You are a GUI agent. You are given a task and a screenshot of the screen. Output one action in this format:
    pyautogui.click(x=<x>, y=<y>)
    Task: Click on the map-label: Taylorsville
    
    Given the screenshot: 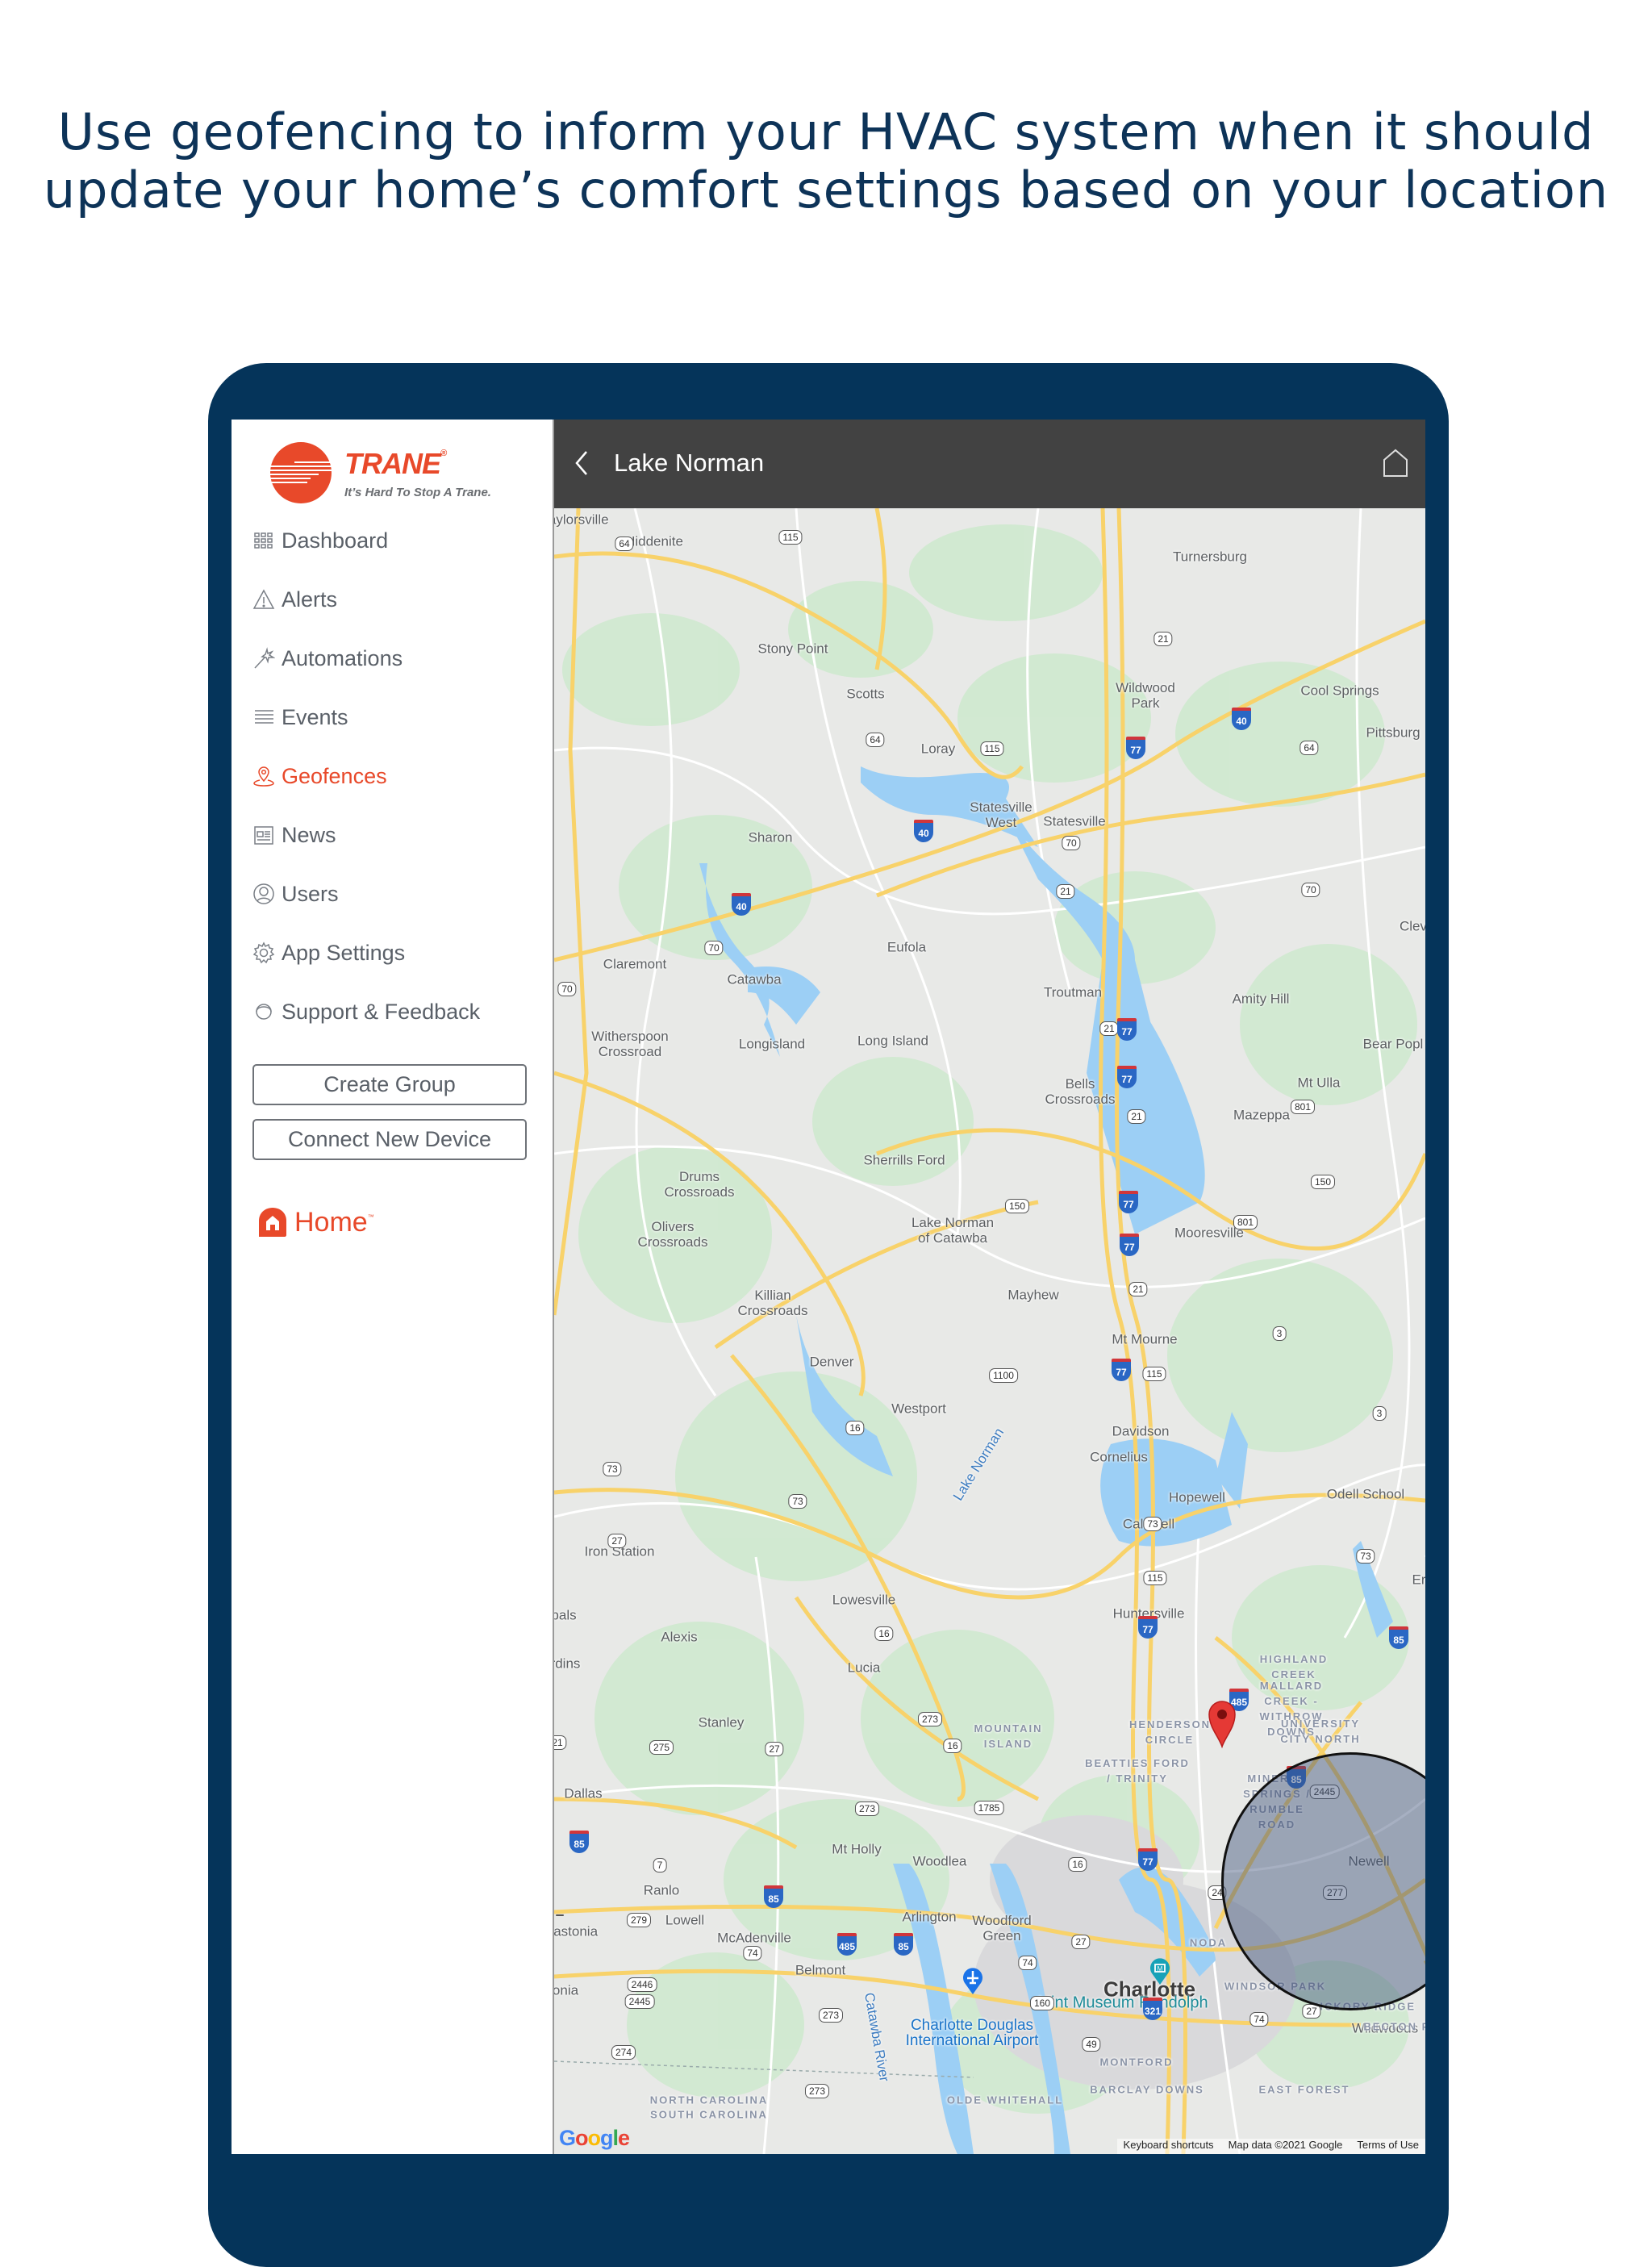 What is the action you would take?
    pyautogui.click(x=582, y=519)
    